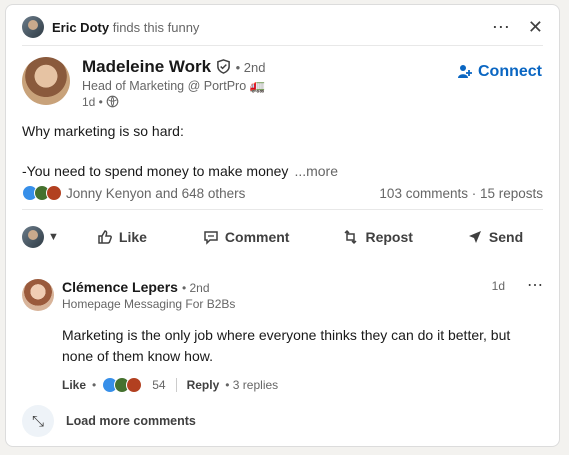 This screenshot has width=569, height=455. What do you see at coordinates (122, 385) in the screenshot?
I see `comment-reaction-icons` at bounding box center [122, 385].